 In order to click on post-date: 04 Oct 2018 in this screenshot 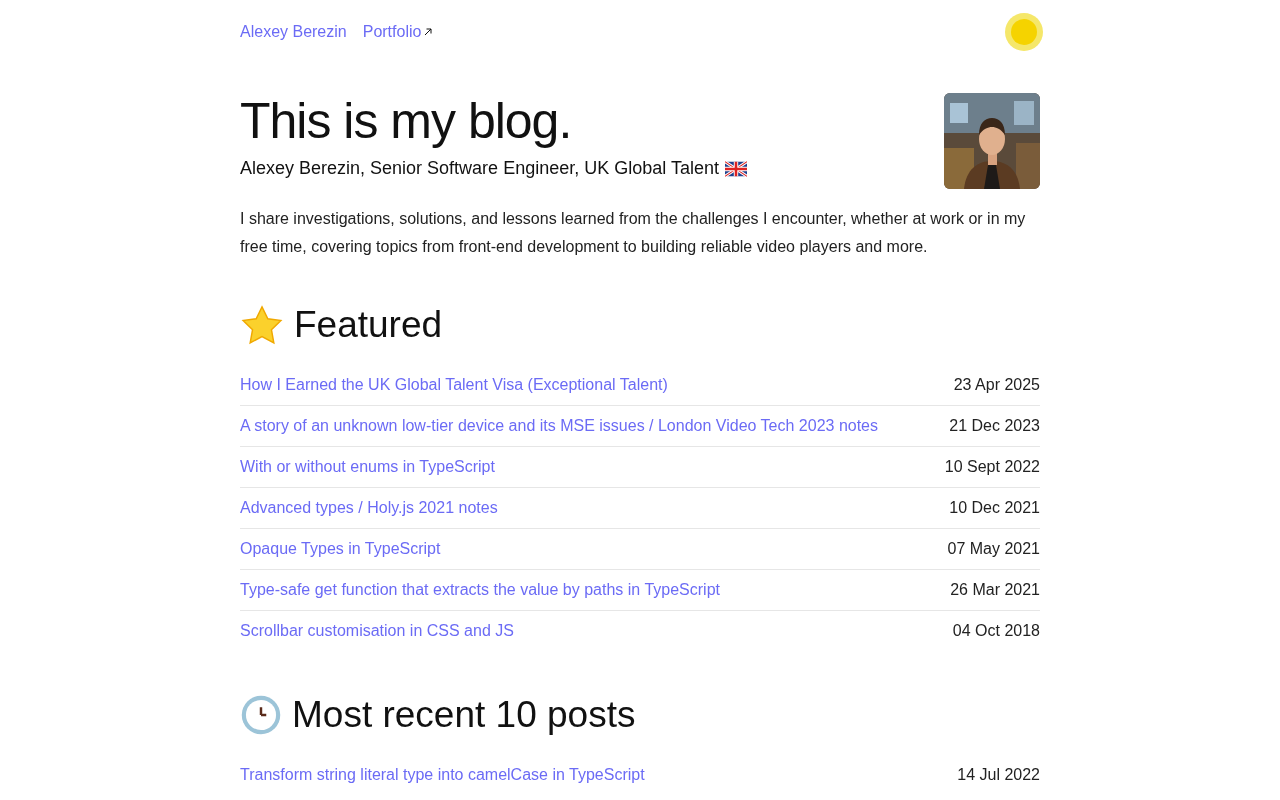, I will do `click(996, 631)`.